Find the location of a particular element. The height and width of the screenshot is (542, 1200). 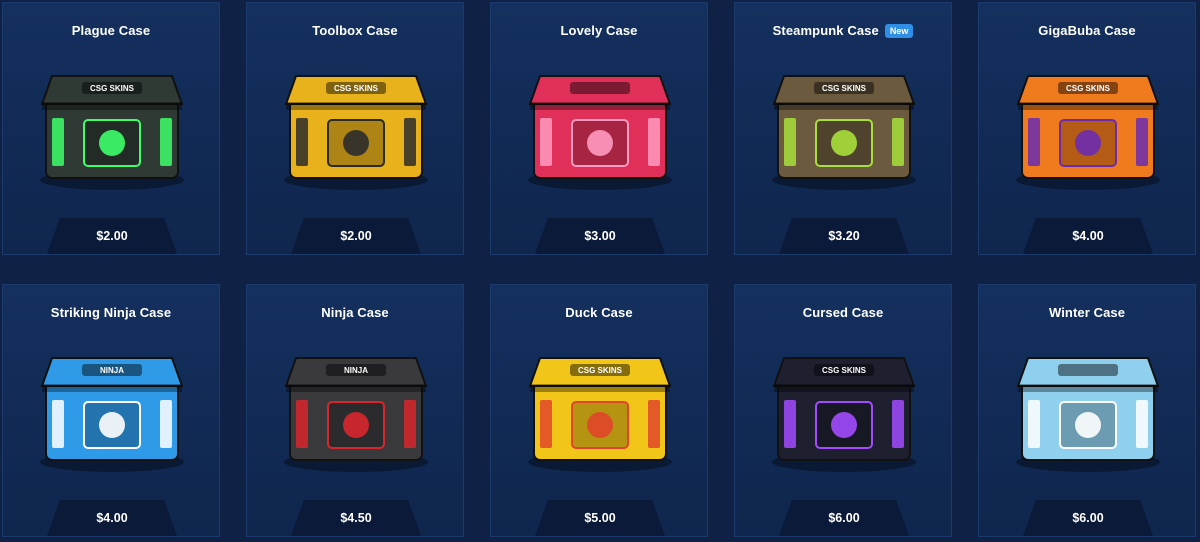

winter-case-chest-icon is located at coordinates (1088, 414).